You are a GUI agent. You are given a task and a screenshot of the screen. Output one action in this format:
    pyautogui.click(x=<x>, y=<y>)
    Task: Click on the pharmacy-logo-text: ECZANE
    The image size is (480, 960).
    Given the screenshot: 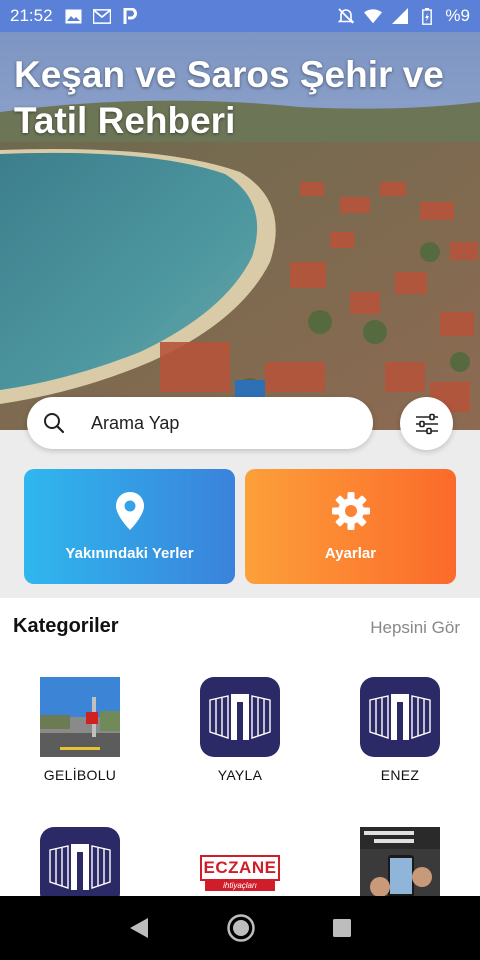 What is the action you would take?
    pyautogui.click(x=240, y=867)
    